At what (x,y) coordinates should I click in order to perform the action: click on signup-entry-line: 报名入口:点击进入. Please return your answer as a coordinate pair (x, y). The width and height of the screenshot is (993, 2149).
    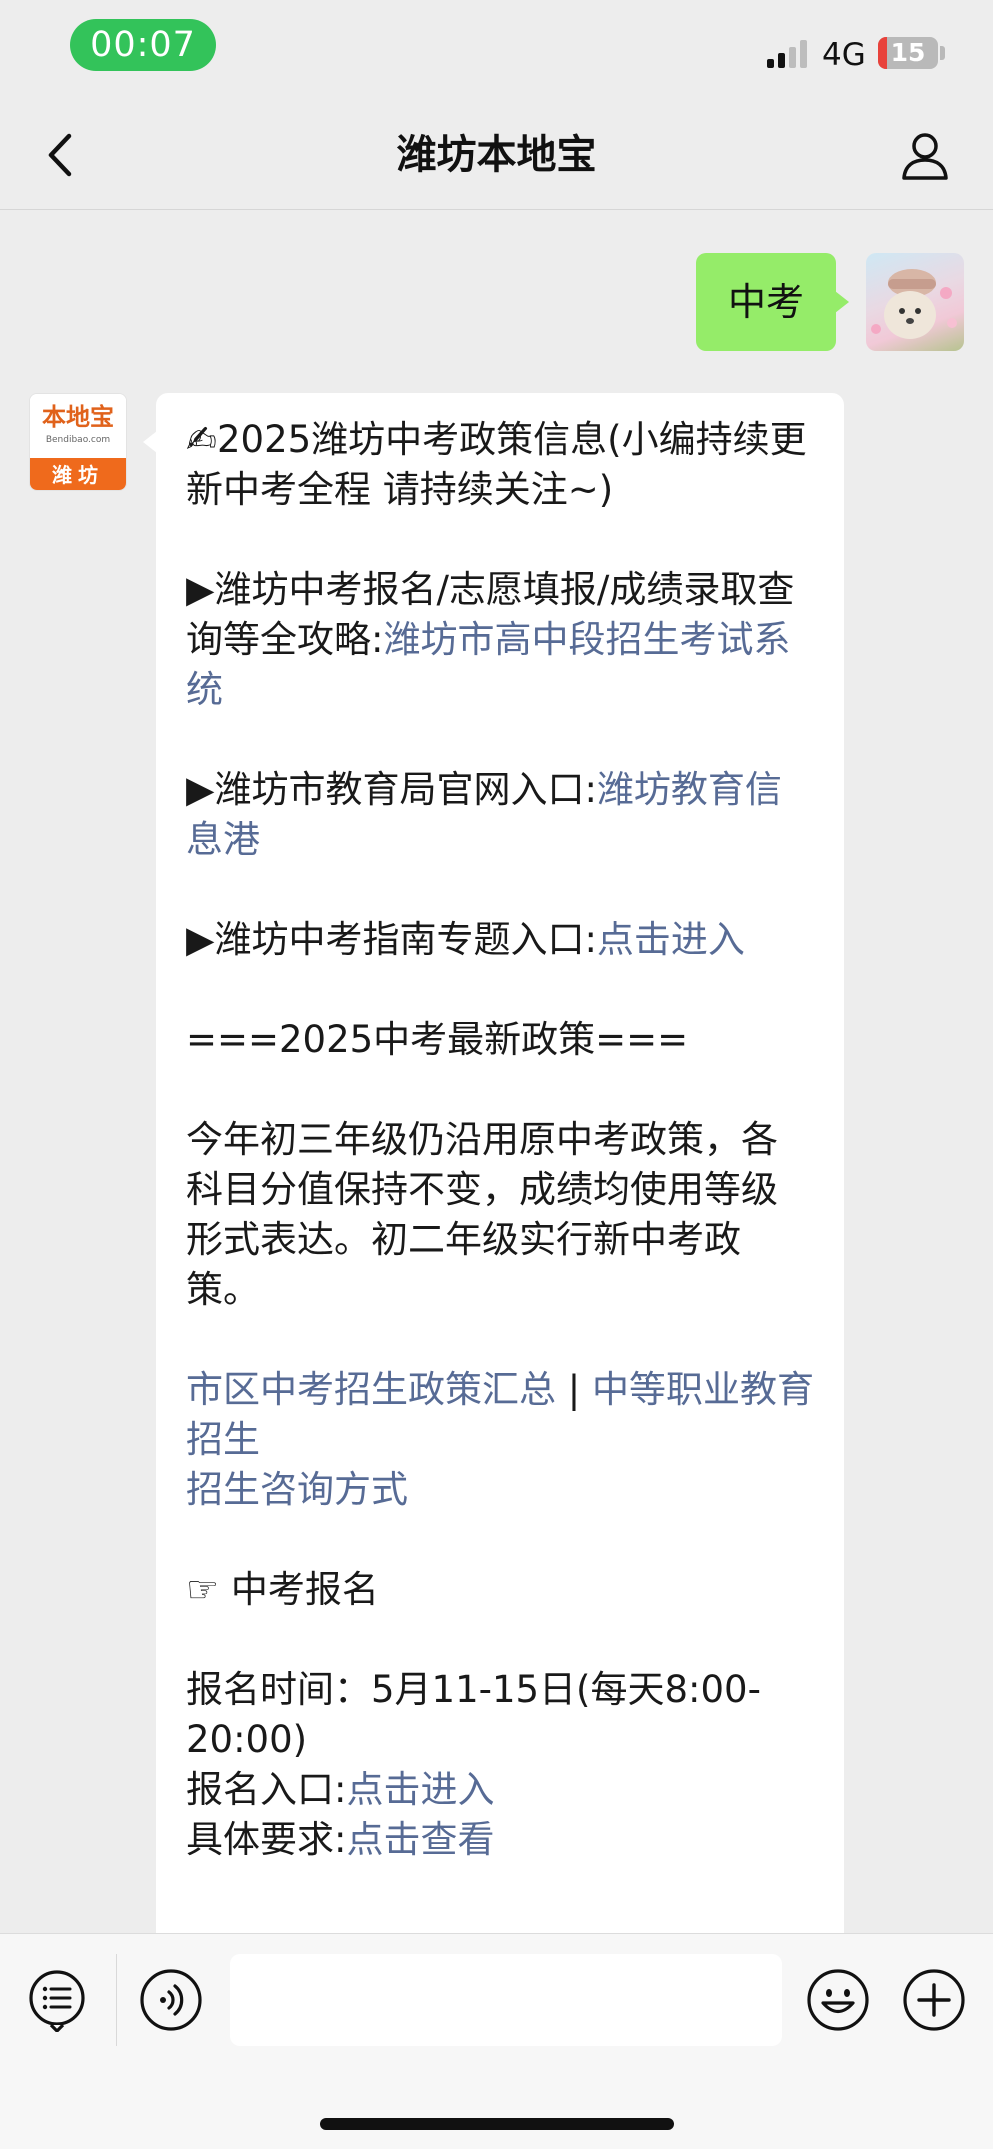
    Looking at the image, I should click on (500, 1790).